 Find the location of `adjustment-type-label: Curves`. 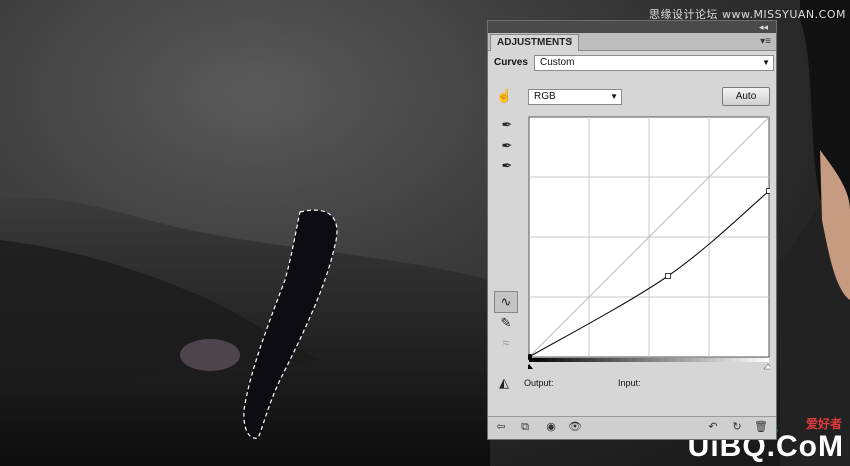

adjustment-type-label: Curves is located at coordinates (511, 62).